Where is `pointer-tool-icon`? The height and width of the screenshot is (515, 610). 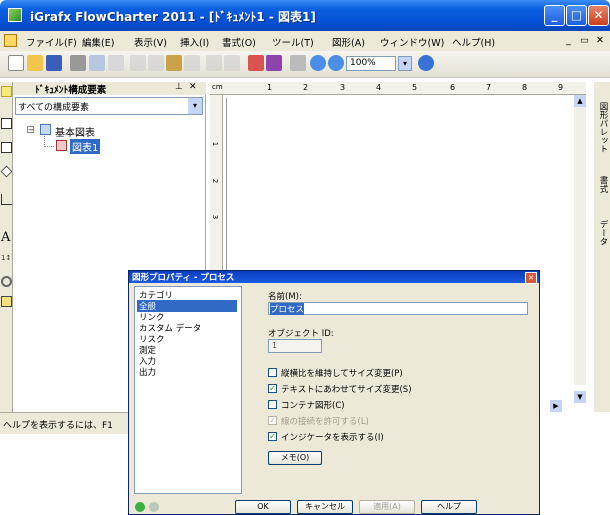
pointer-tool-icon is located at coordinates (6, 91).